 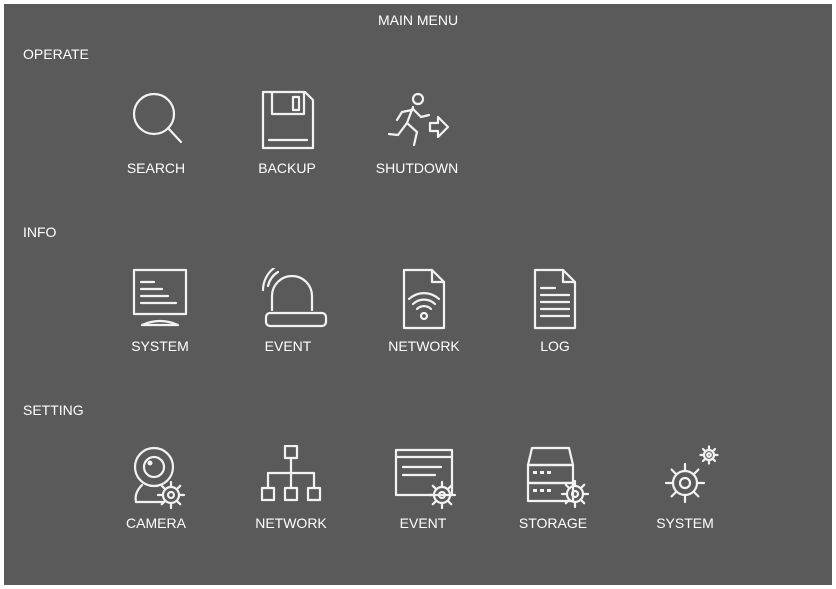 I want to click on menu-item-setting-event: EVENT, so click(x=423, y=495).